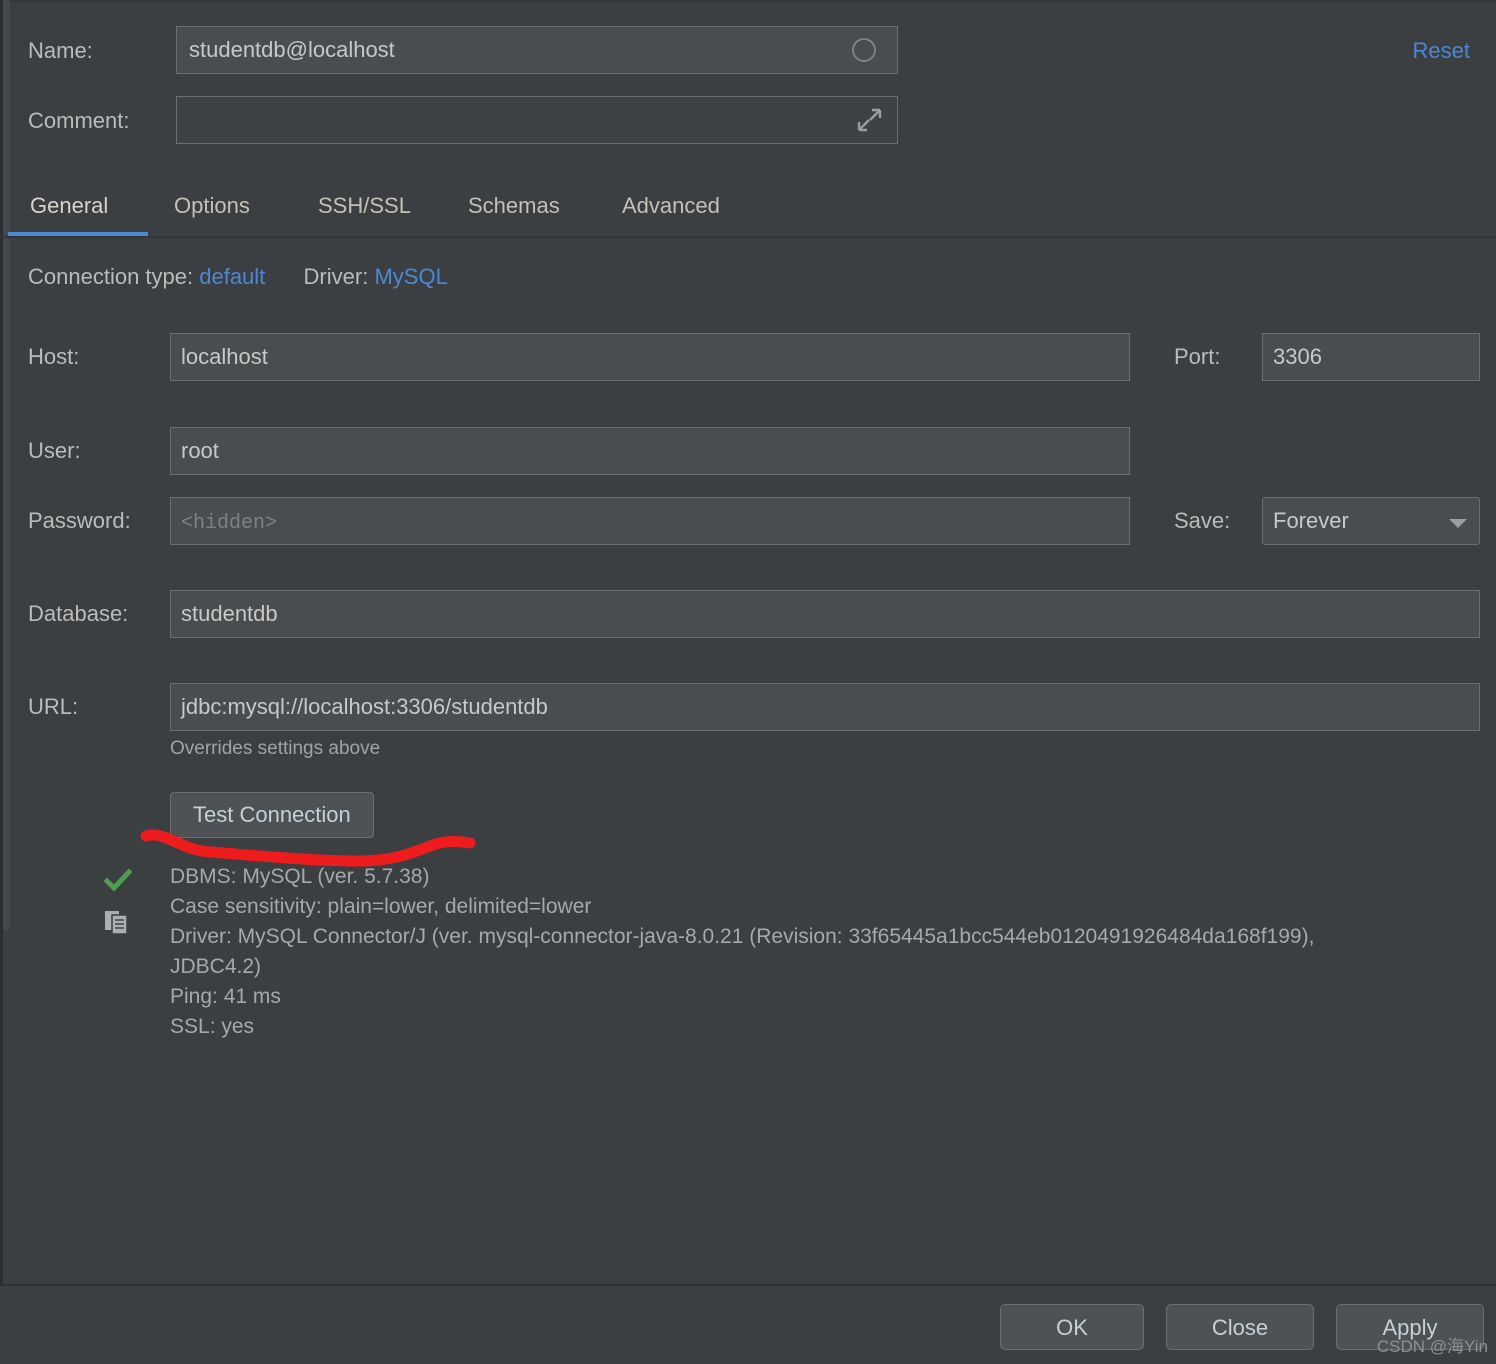  What do you see at coordinates (650, 521) in the screenshot?
I see `password-input: <hidden>` at bounding box center [650, 521].